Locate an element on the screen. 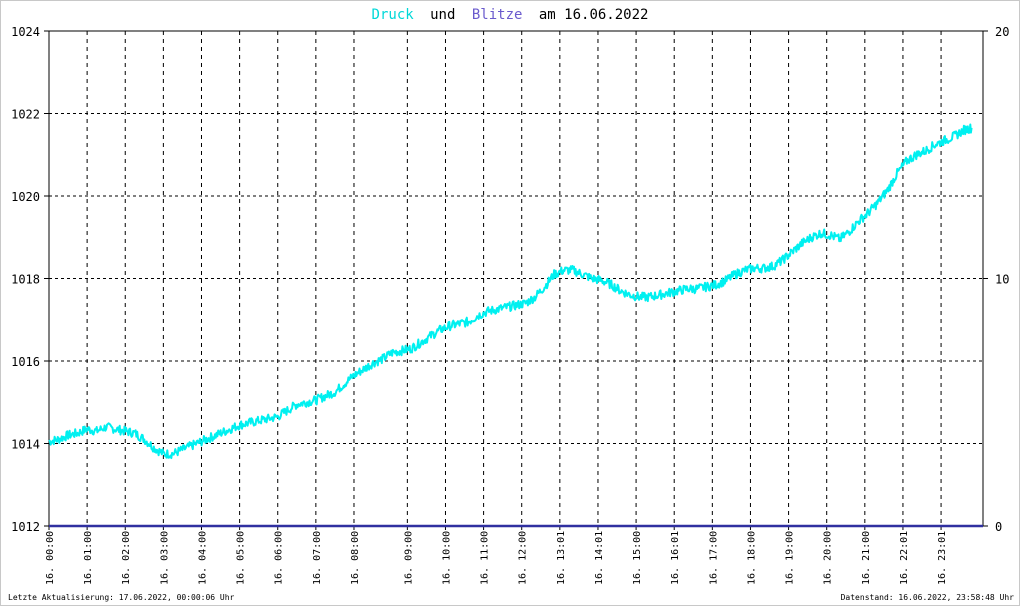 The image size is (1020, 606). x-tick-label: 16. 23:01 is located at coordinates (942, 558).